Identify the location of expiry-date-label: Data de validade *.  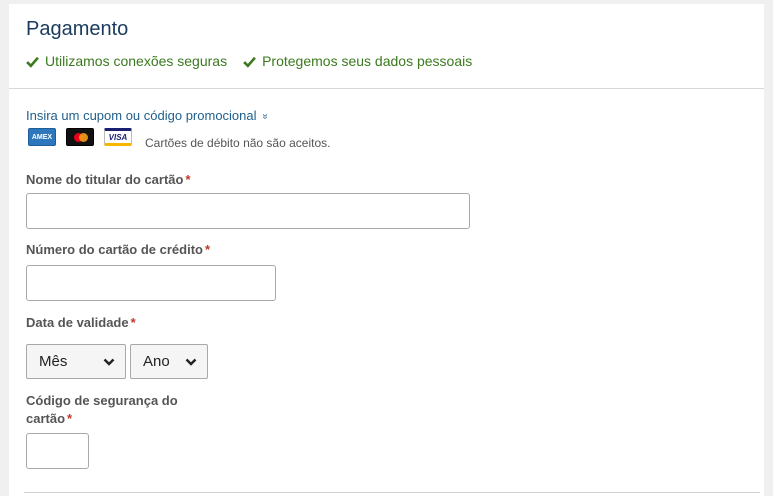
(81, 322).